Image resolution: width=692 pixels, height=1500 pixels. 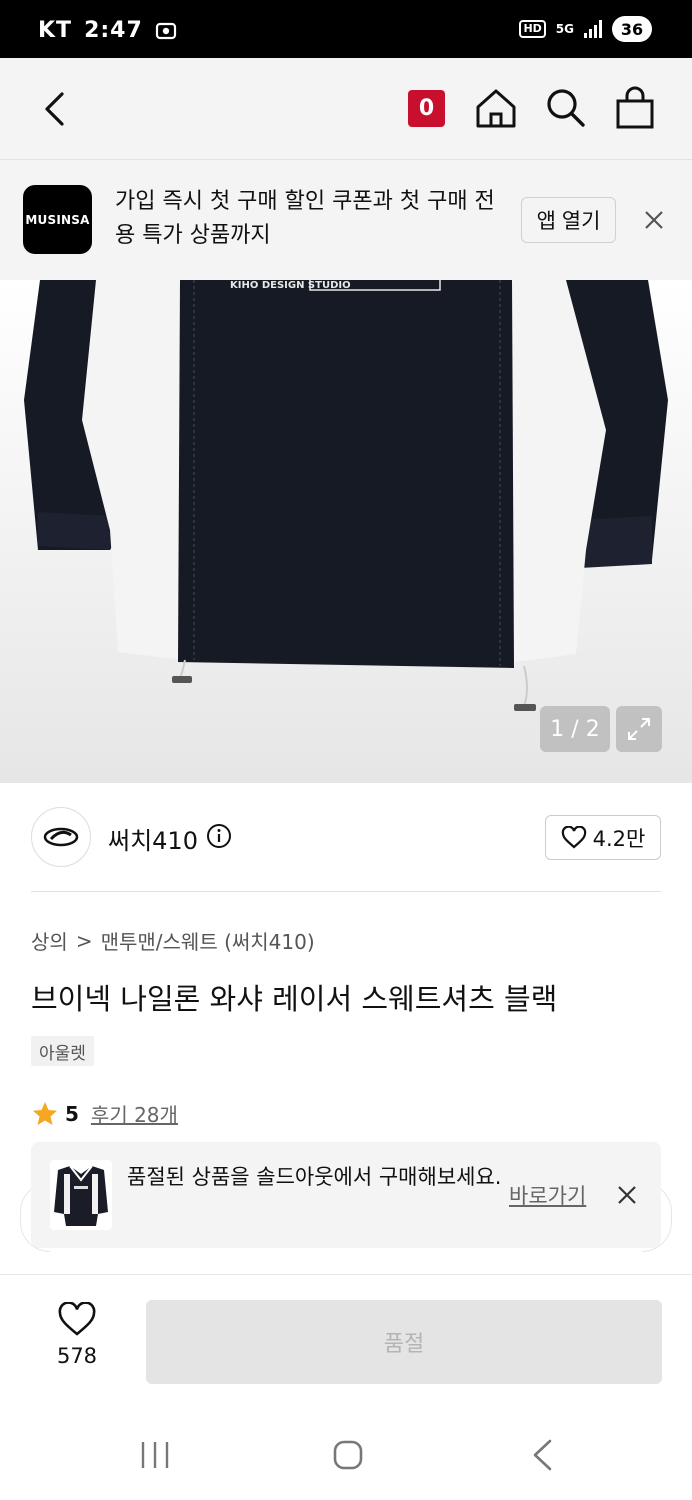 What do you see at coordinates (346, 29) in the screenshot?
I see `status-bar: KT 2:47 HD 5G 36` at bounding box center [346, 29].